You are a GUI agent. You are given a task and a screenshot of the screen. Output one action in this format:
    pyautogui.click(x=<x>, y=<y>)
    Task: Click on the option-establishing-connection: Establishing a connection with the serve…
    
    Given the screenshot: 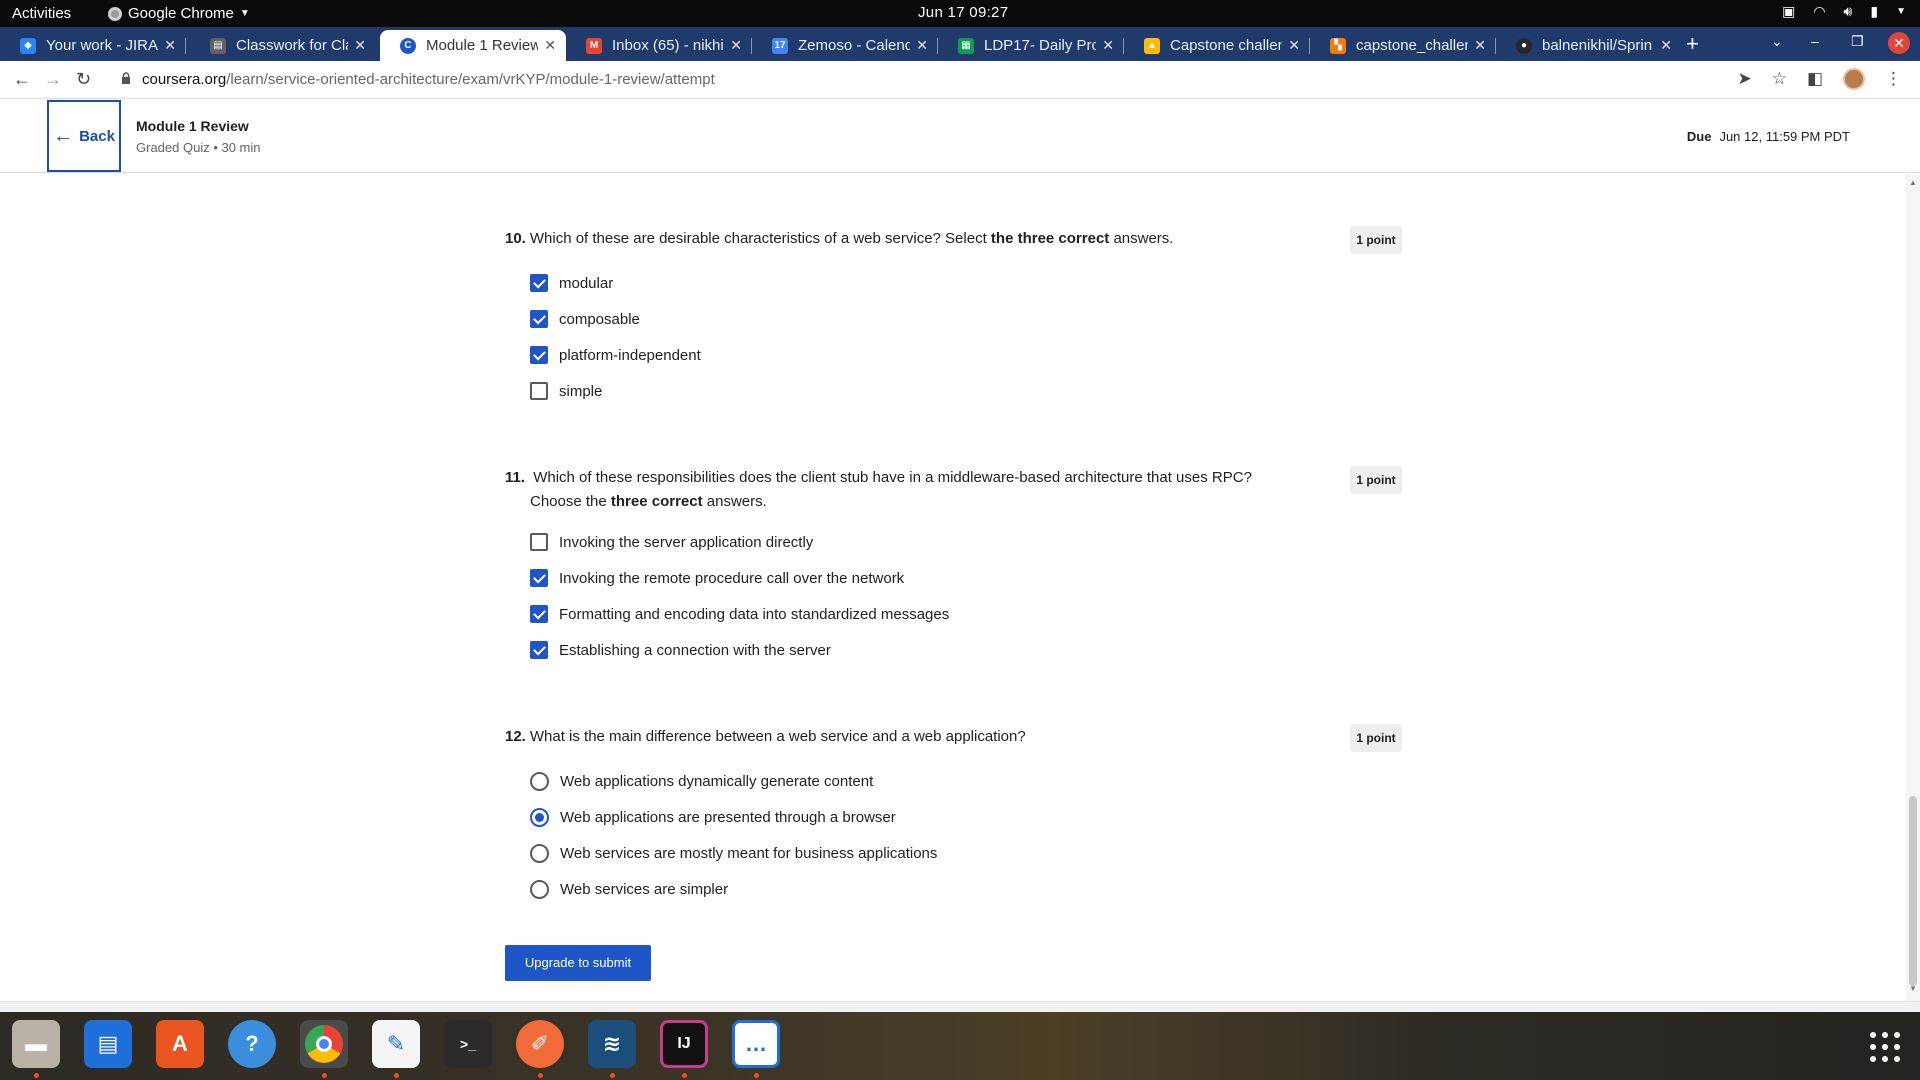 What is the action you would take?
    pyautogui.click(x=680, y=650)
    